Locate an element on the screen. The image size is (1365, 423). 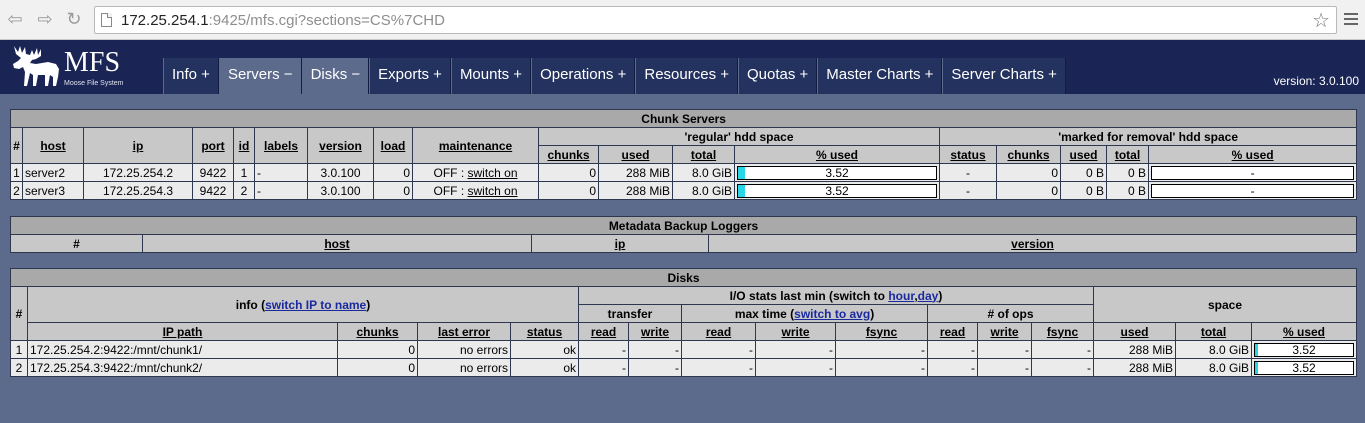
col-maintenance-label: maintenance is located at coordinates (475, 145).